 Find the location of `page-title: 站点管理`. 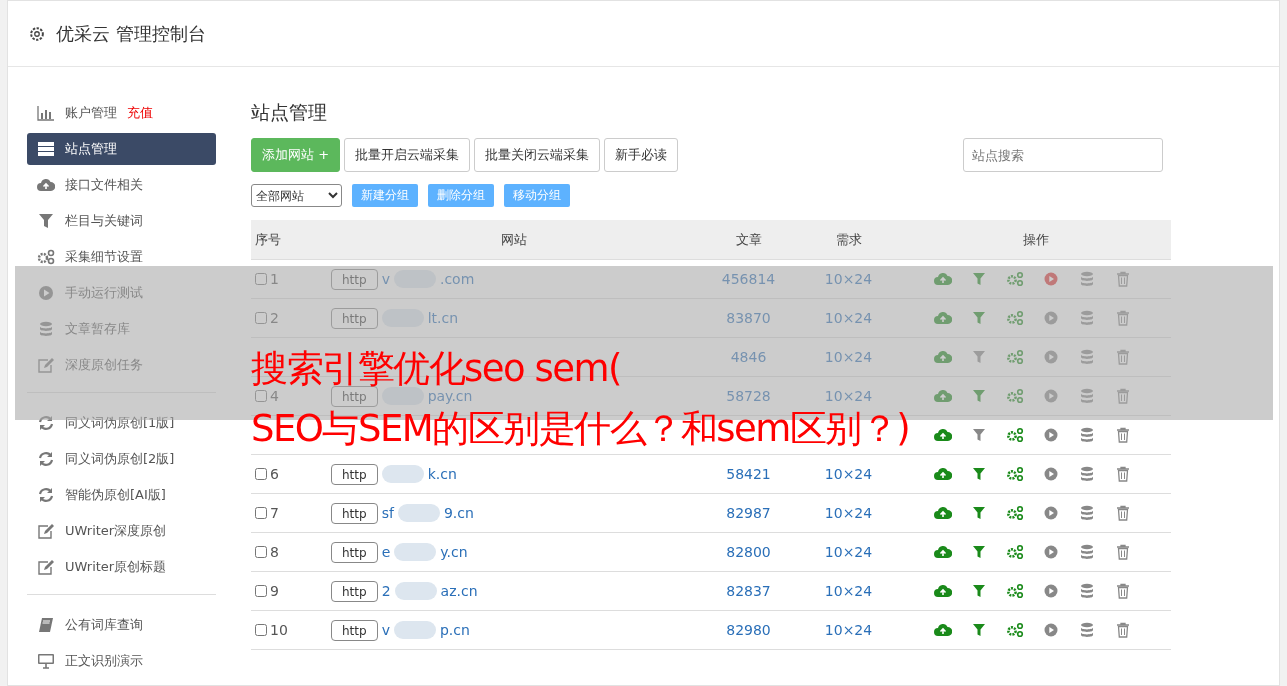

page-title: 站点管理 is located at coordinates (289, 112).